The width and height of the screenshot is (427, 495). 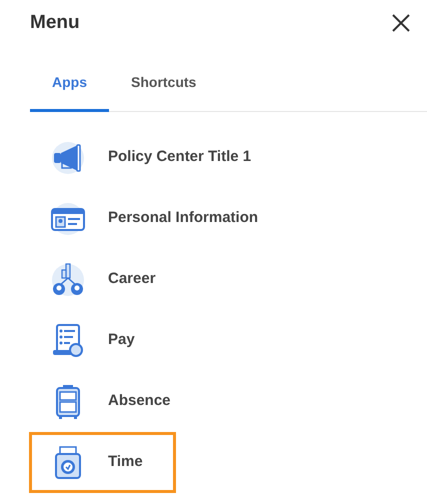 What do you see at coordinates (68, 158) in the screenshot?
I see `megaphone-icon` at bounding box center [68, 158].